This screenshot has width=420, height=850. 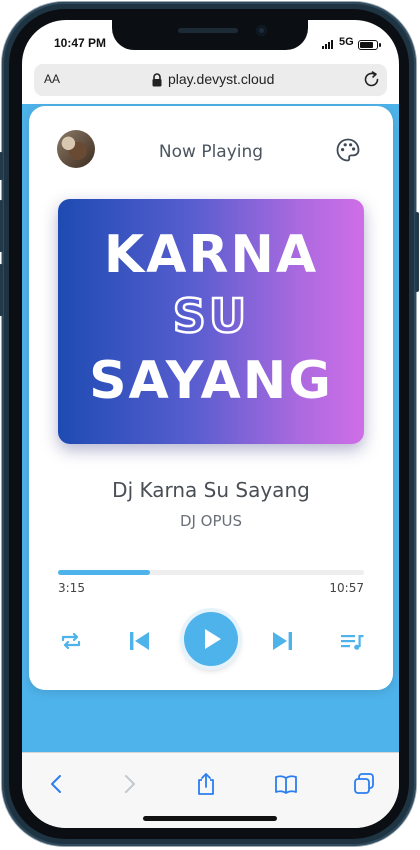 What do you see at coordinates (211, 316) in the screenshot?
I see `cover-line-2: SU` at bounding box center [211, 316].